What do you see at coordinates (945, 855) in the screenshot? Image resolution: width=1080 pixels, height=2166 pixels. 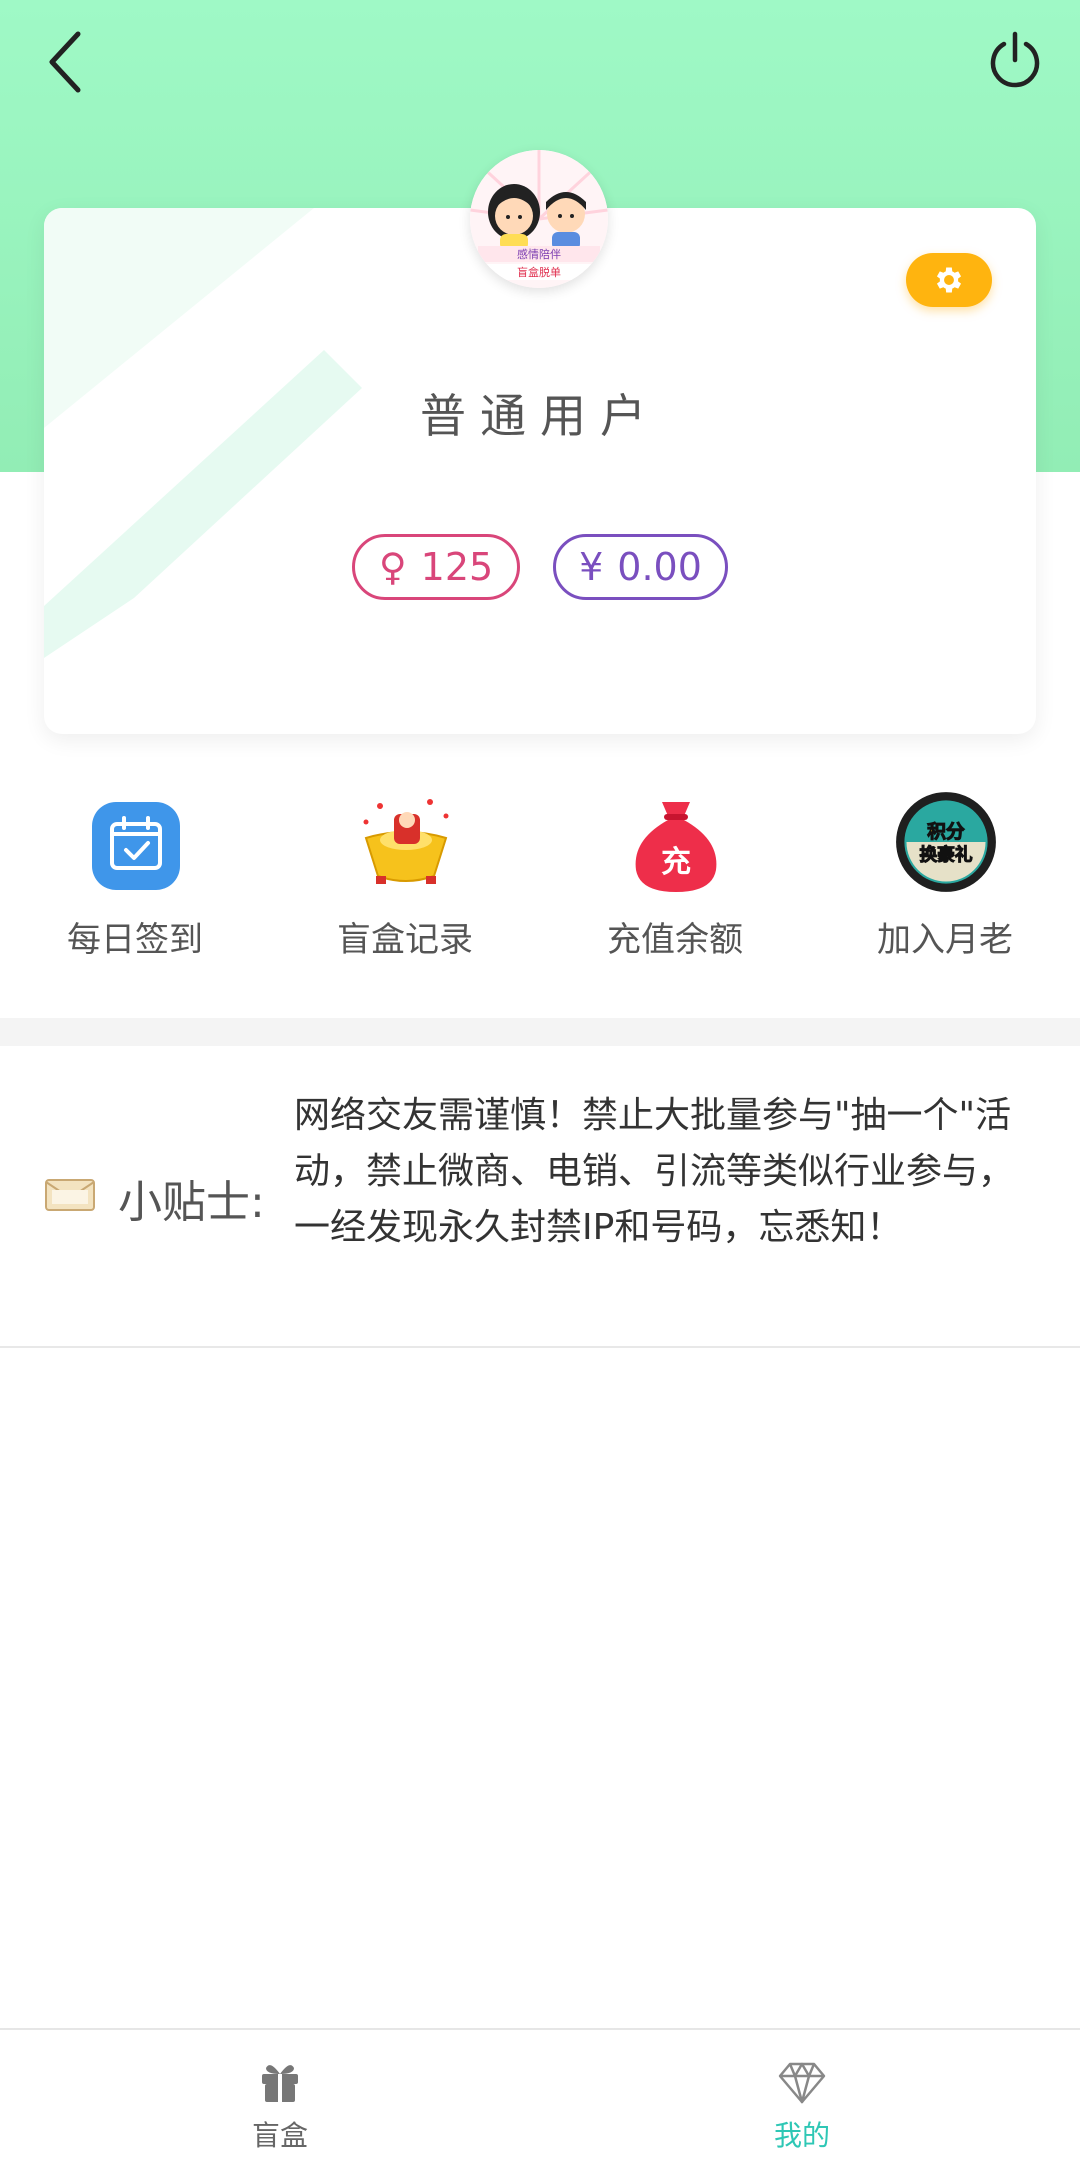 I see `svg-text: 换豪礼` at bounding box center [945, 855].